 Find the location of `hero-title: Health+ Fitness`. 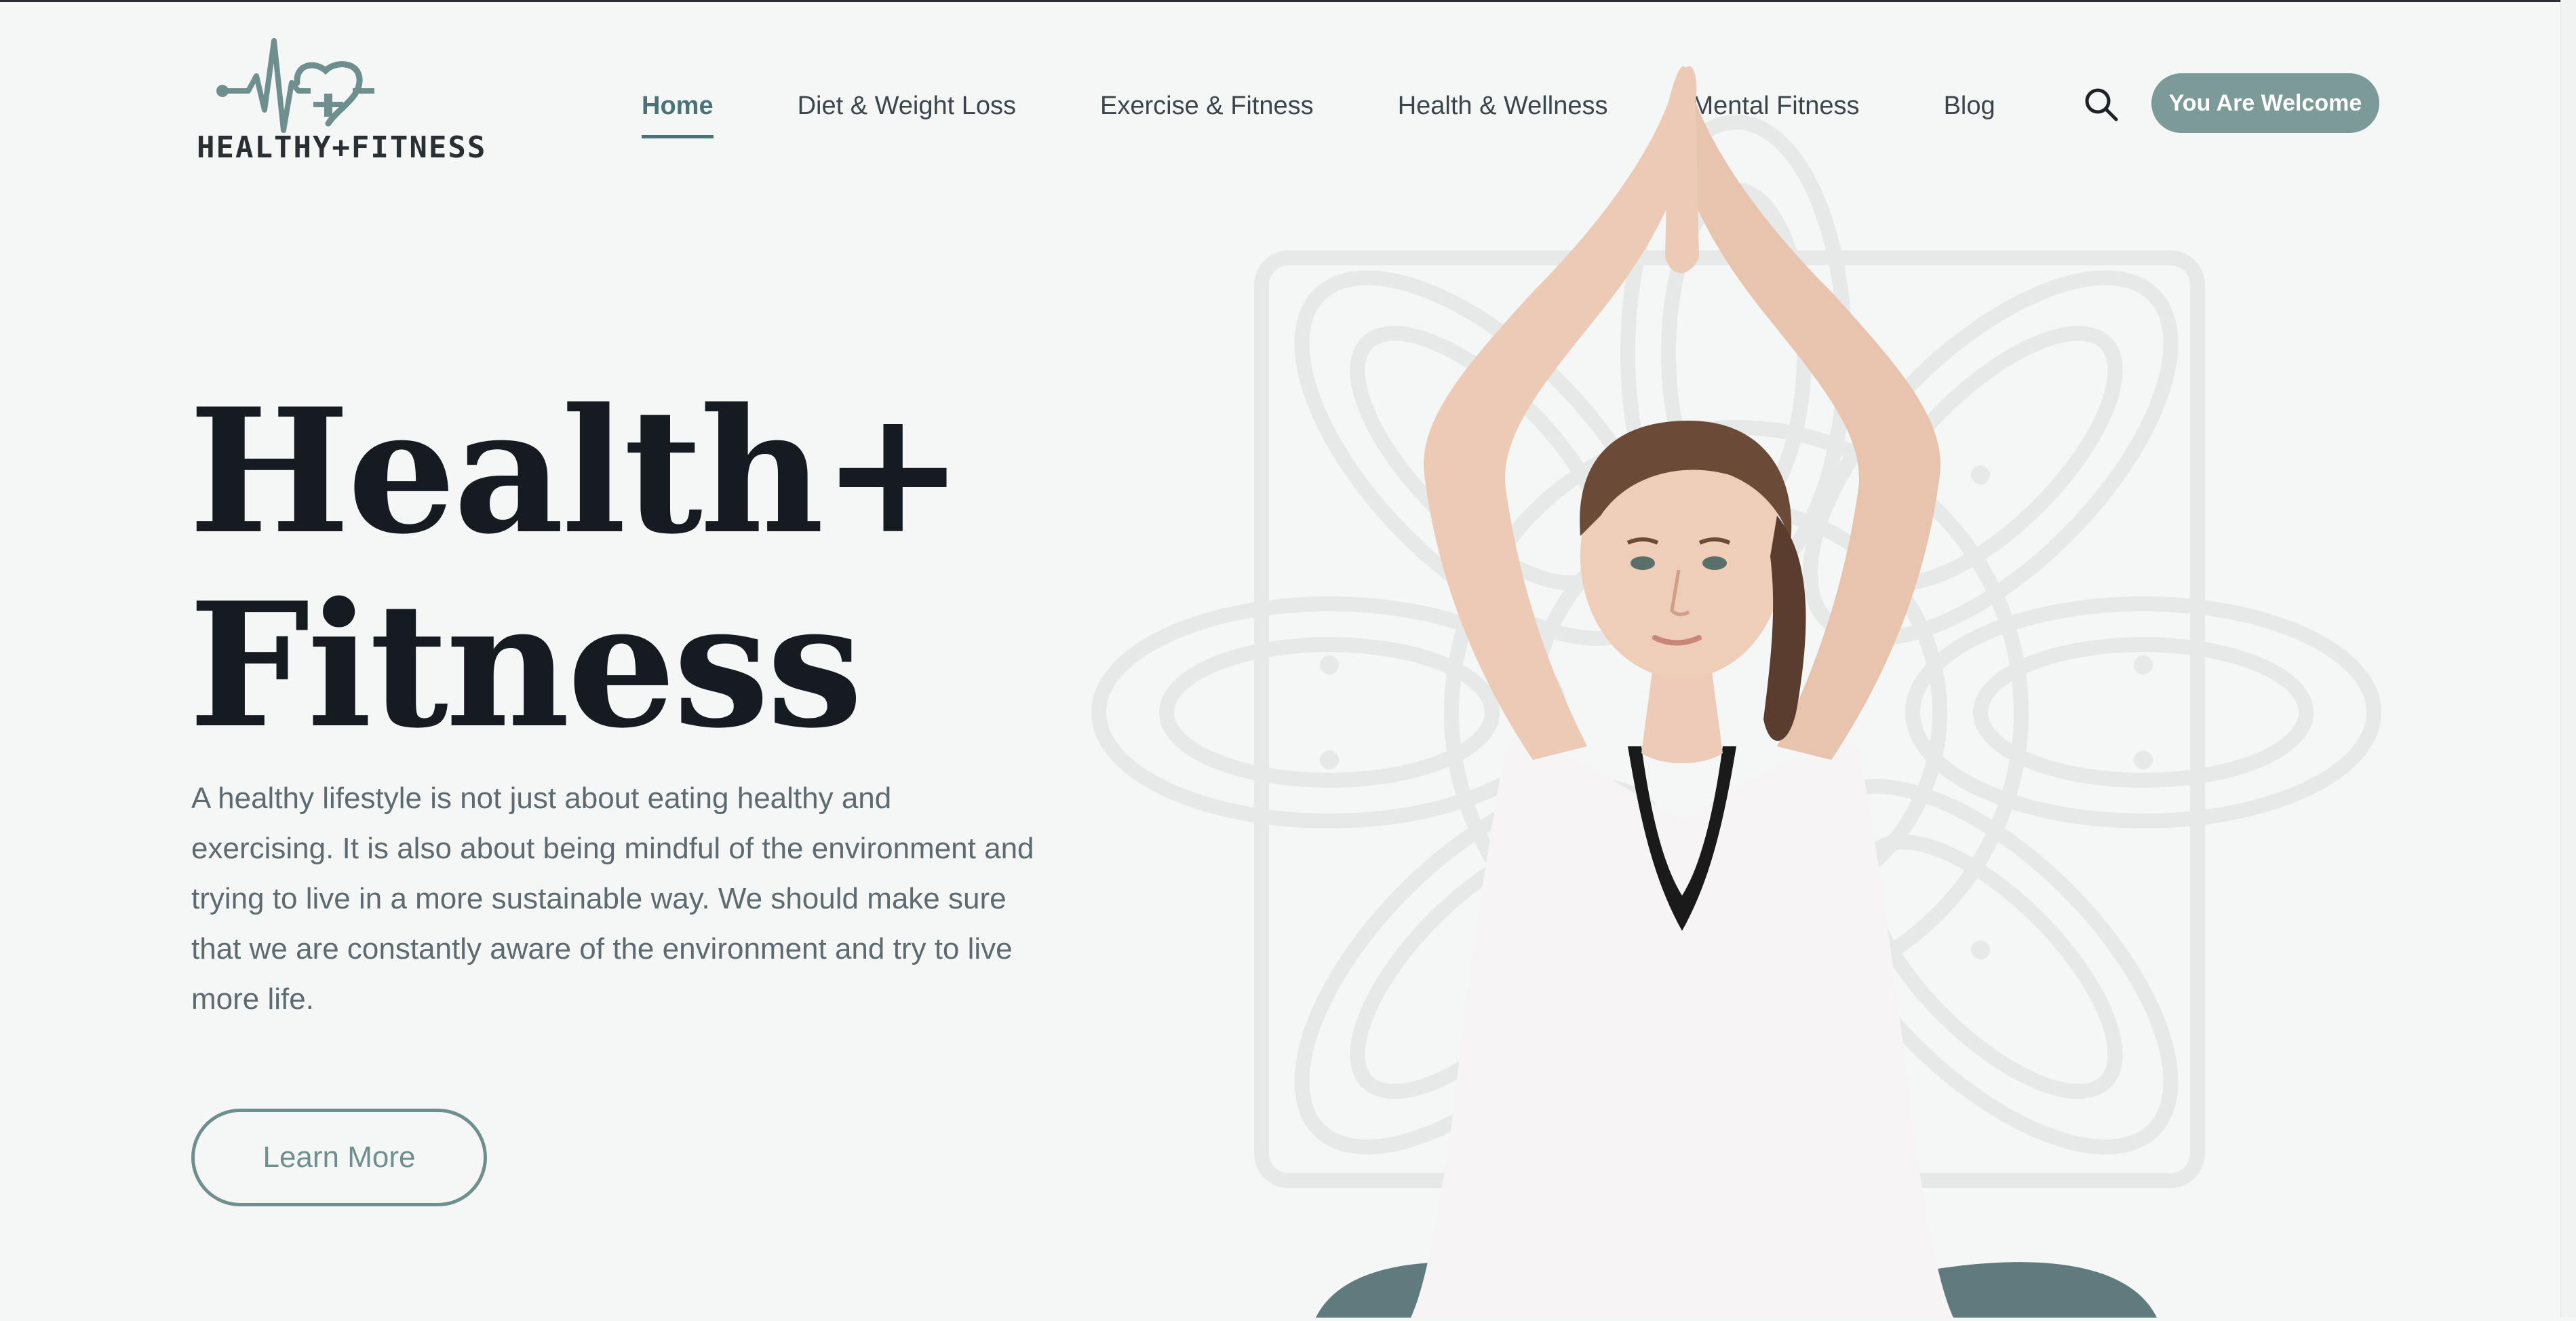

hero-title: Health+ Fitness is located at coordinates (663, 569).